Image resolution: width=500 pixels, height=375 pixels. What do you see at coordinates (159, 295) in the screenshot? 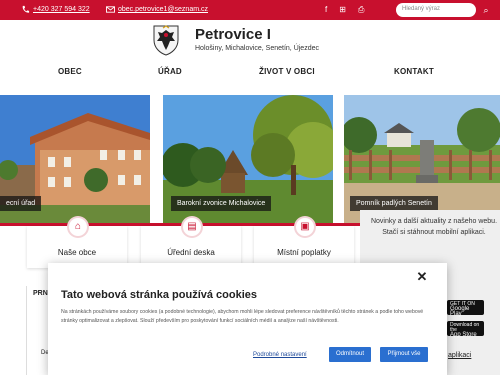
I see `cookie-title: Tato webová stránka používá cookies` at bounding box center [159, 295].